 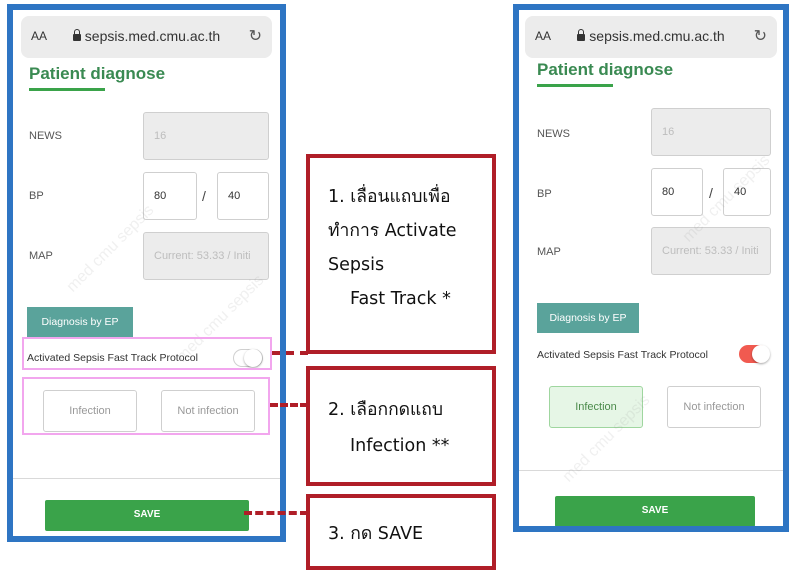 I want to click on callout-step-2-line-2: Infection **, so click(x=400, y=446).